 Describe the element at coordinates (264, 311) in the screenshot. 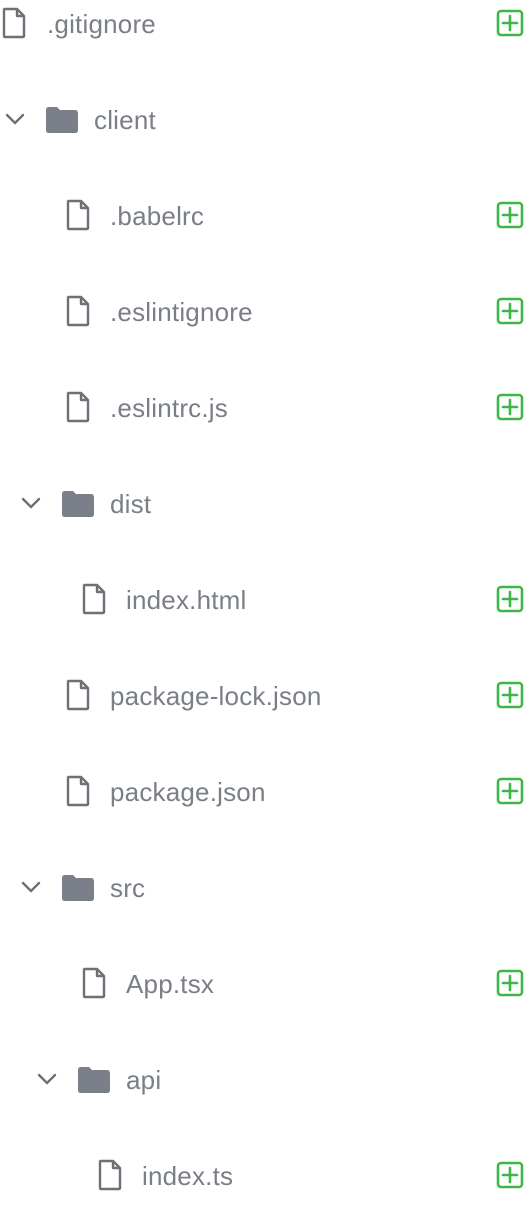

I see `tree-row: .eslintignore` at that location.